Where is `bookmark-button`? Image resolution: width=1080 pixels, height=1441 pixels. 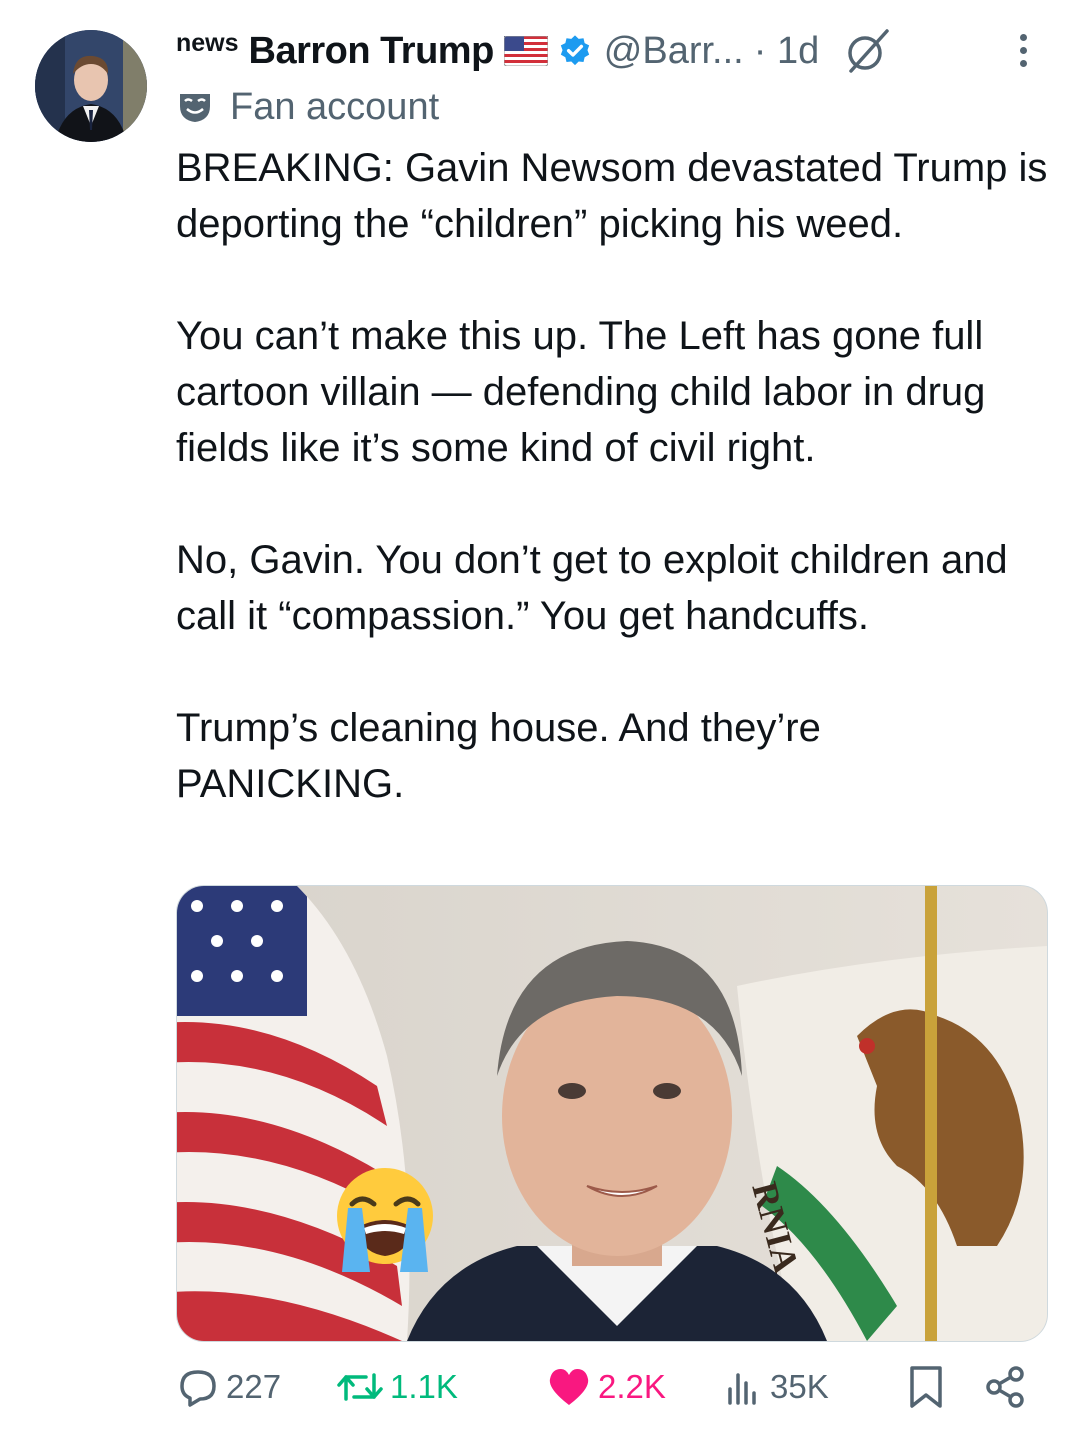 bookmark-button is located at coordinates (929, 1387).